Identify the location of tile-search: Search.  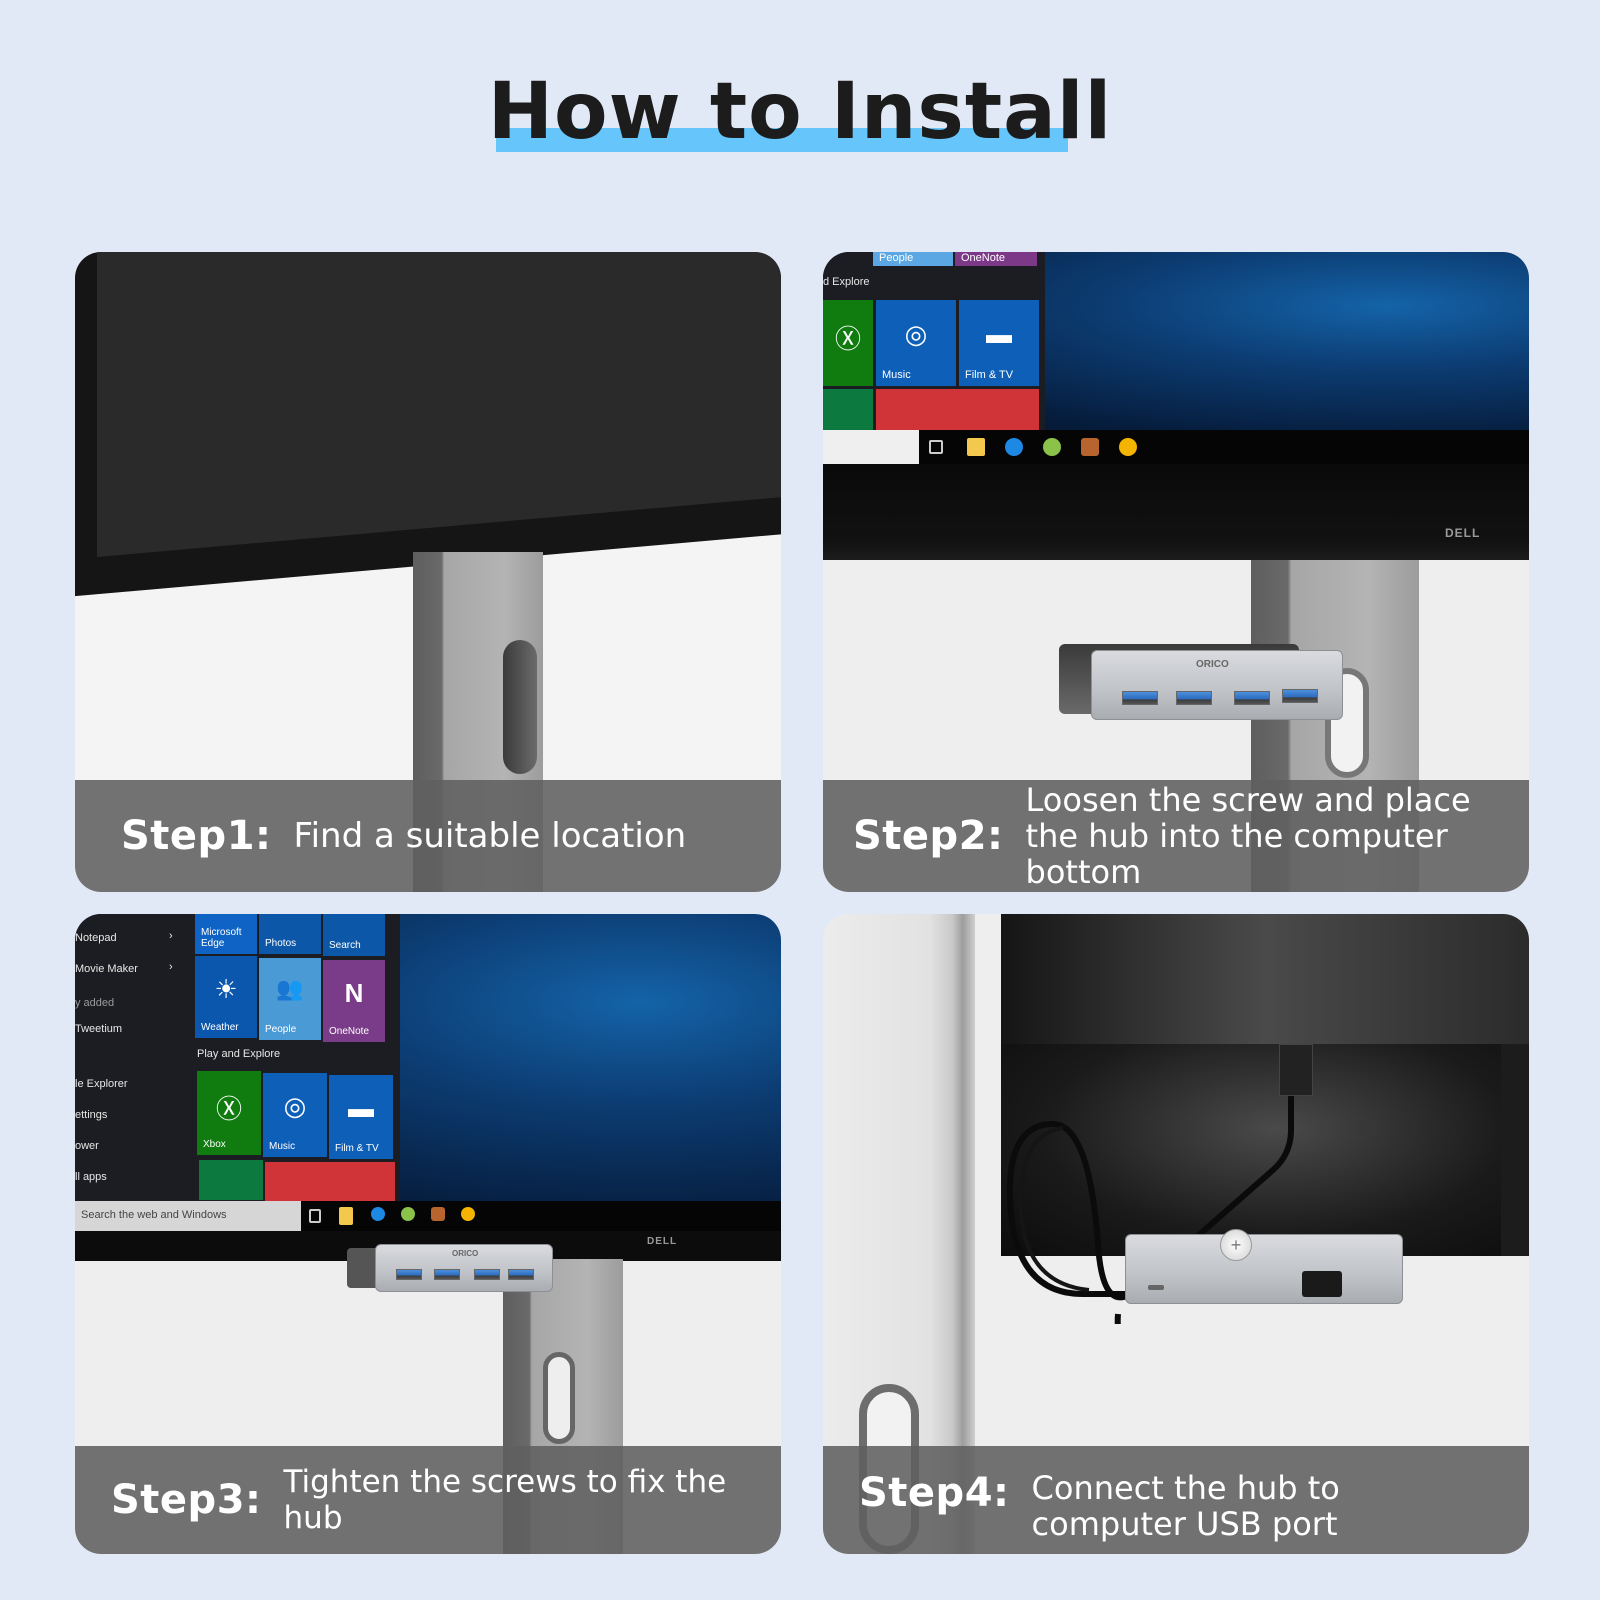
(354, 935).